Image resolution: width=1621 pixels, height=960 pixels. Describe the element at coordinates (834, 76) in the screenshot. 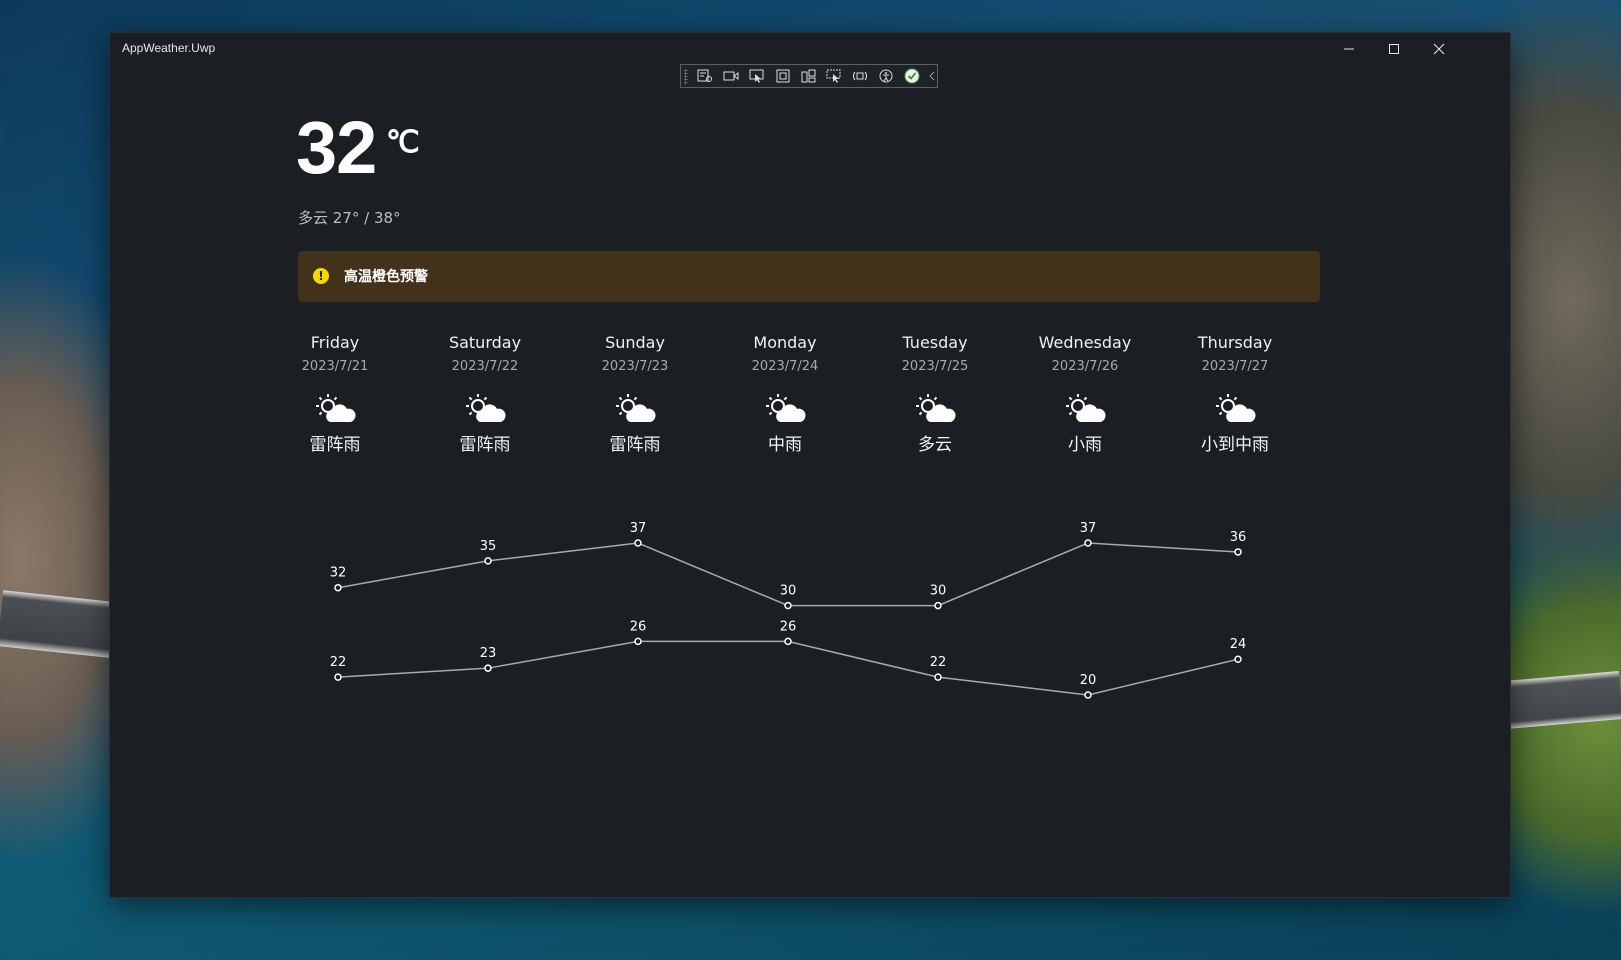

I see `binding-failures-icon` at that location.